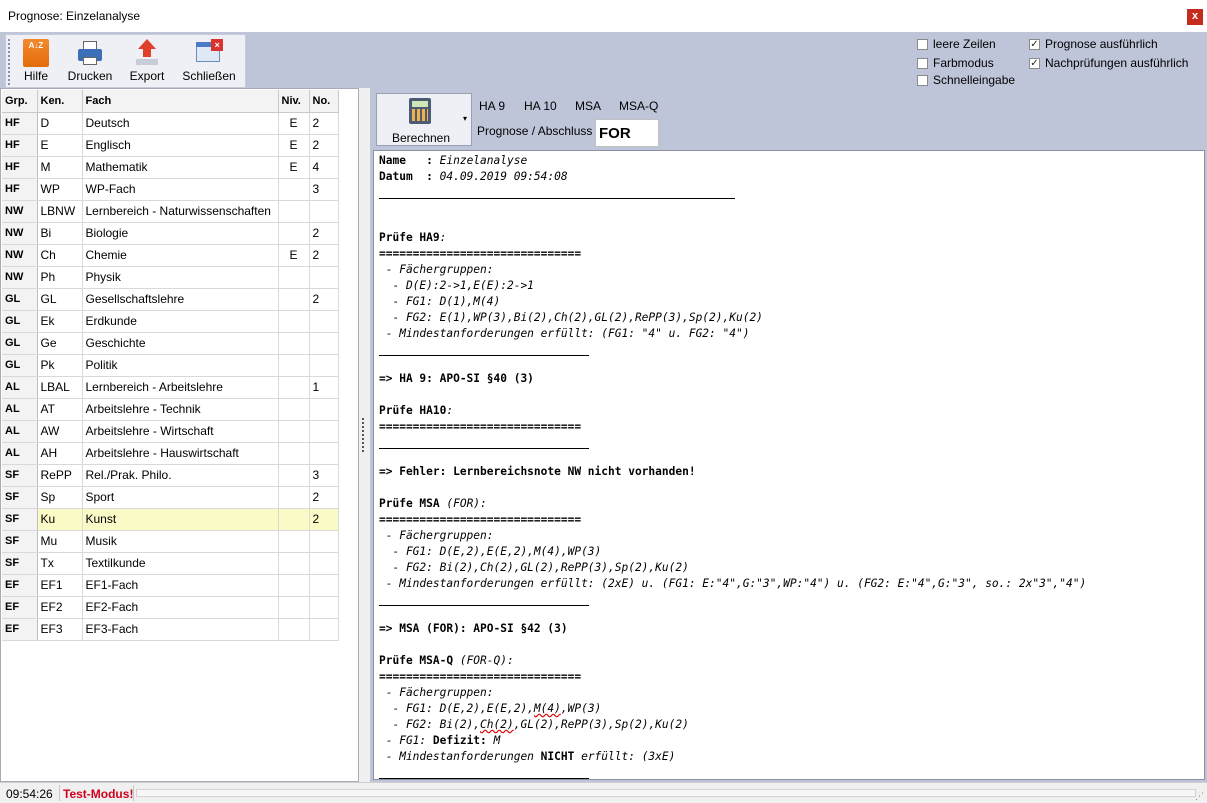  Describe the element at coordinates (60, 629) in the screenshot. I see `cell-ken: EF3` at that location.